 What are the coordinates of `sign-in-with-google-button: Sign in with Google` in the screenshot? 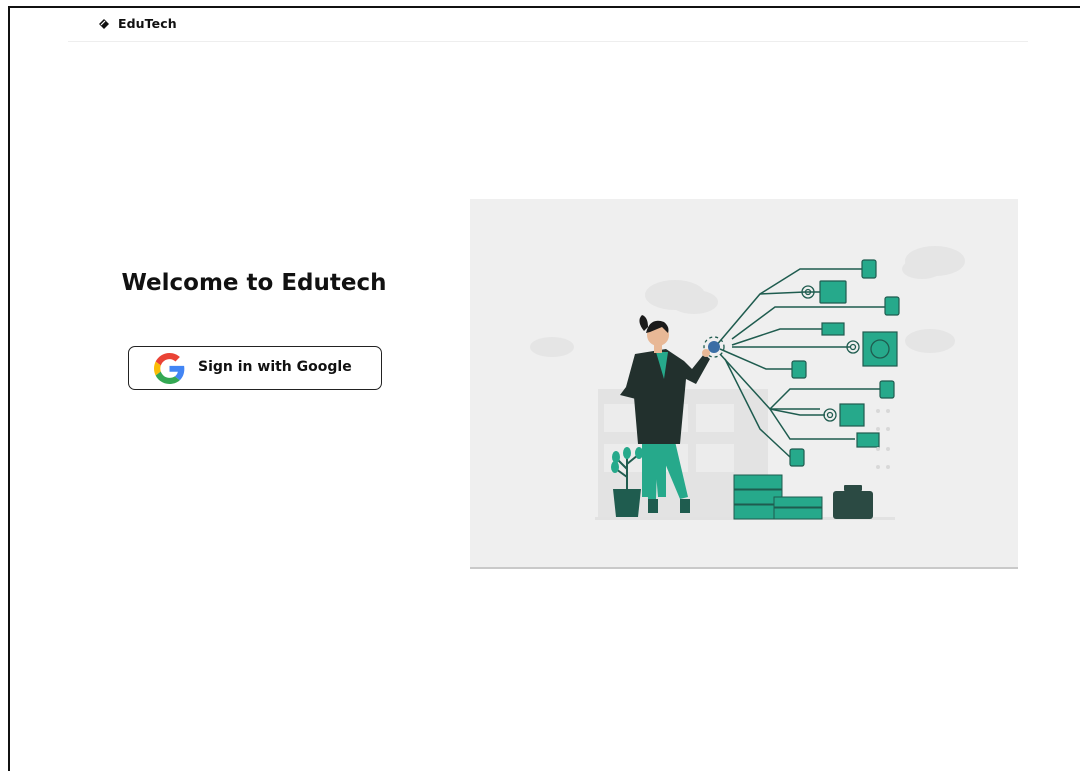 It's located at (255, 368).